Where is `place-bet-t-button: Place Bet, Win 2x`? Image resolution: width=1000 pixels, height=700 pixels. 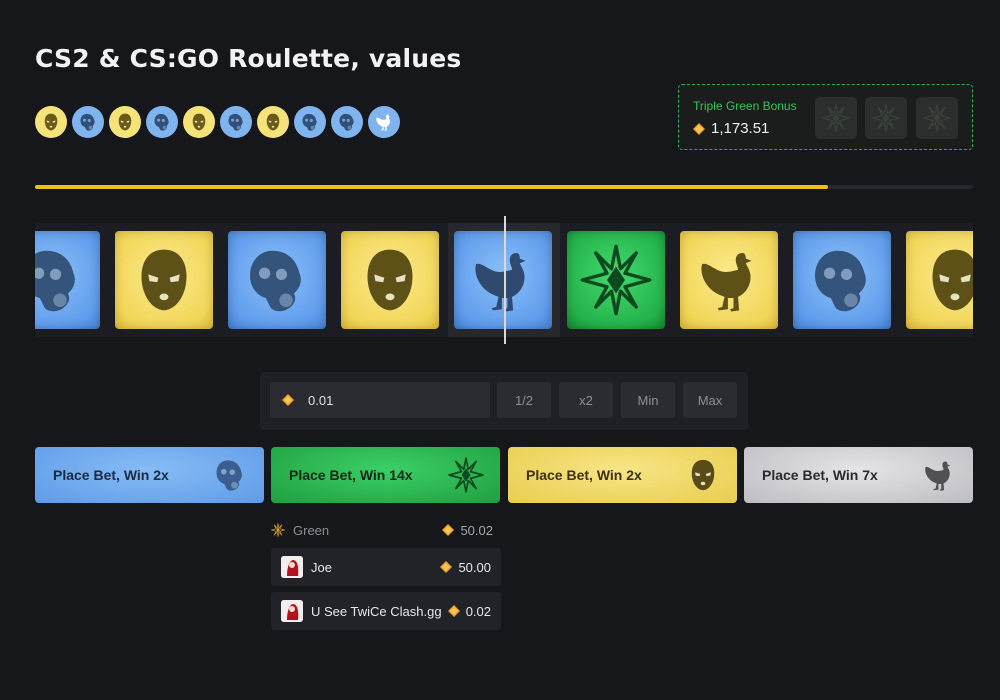
place-bet-t-button: Place Bet, Win 2x is located at coordinates (622, 475).